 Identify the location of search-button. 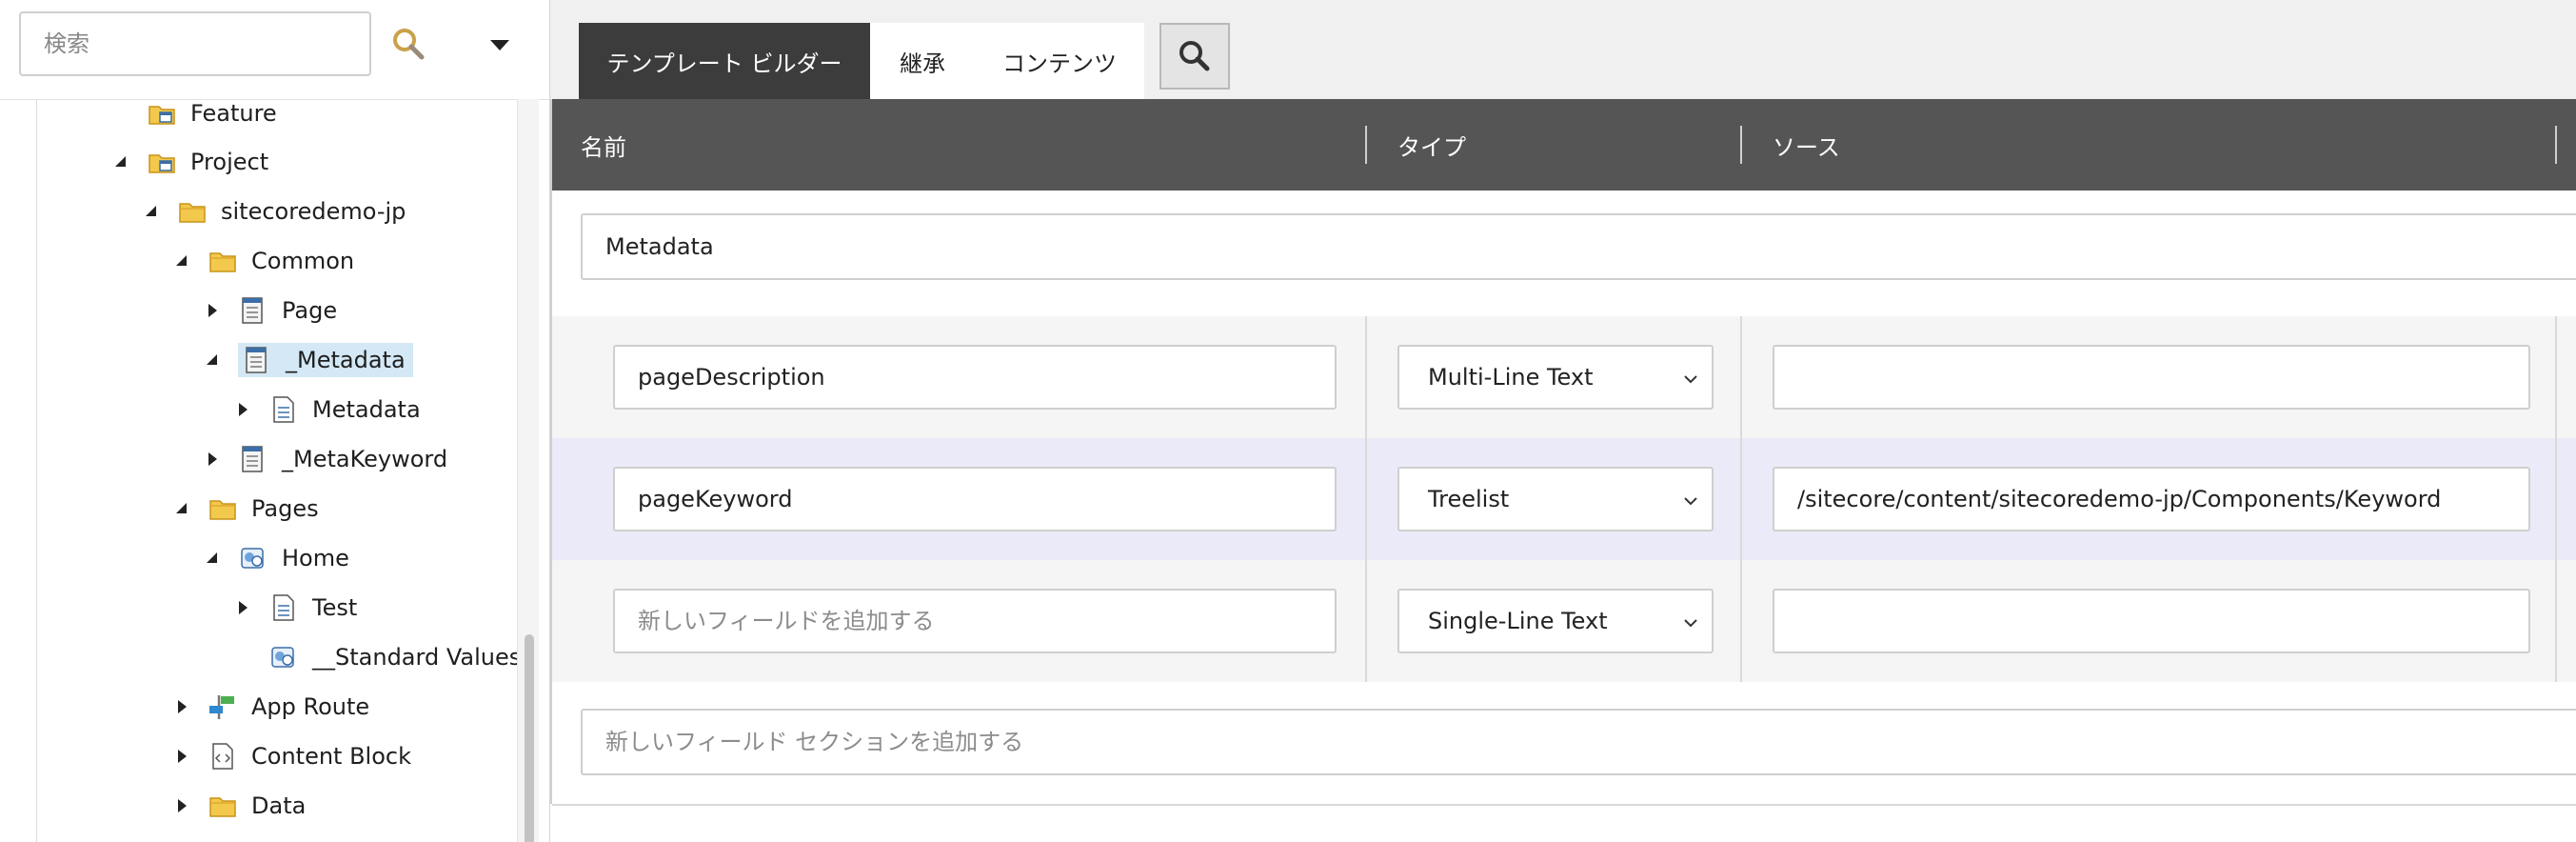
(1195, 56).